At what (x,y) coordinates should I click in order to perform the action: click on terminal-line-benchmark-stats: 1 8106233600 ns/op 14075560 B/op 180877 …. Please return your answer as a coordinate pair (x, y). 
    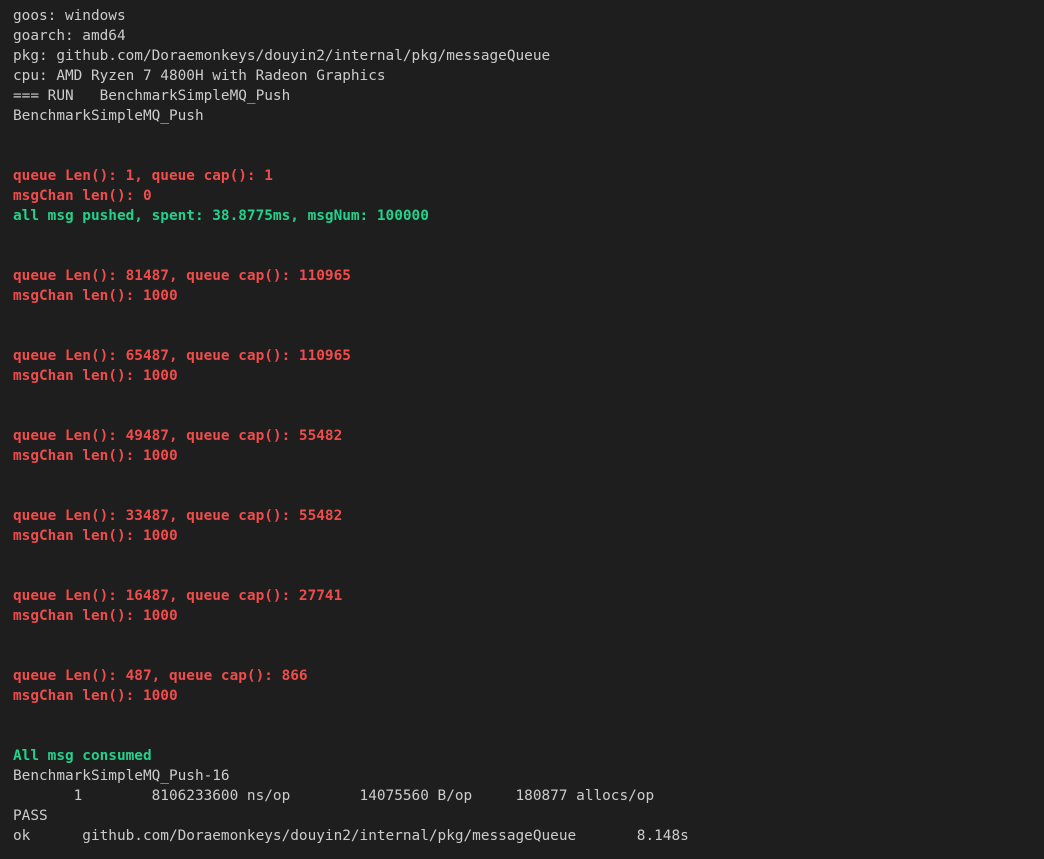
    Looking at the image, I should click on (334, 796).